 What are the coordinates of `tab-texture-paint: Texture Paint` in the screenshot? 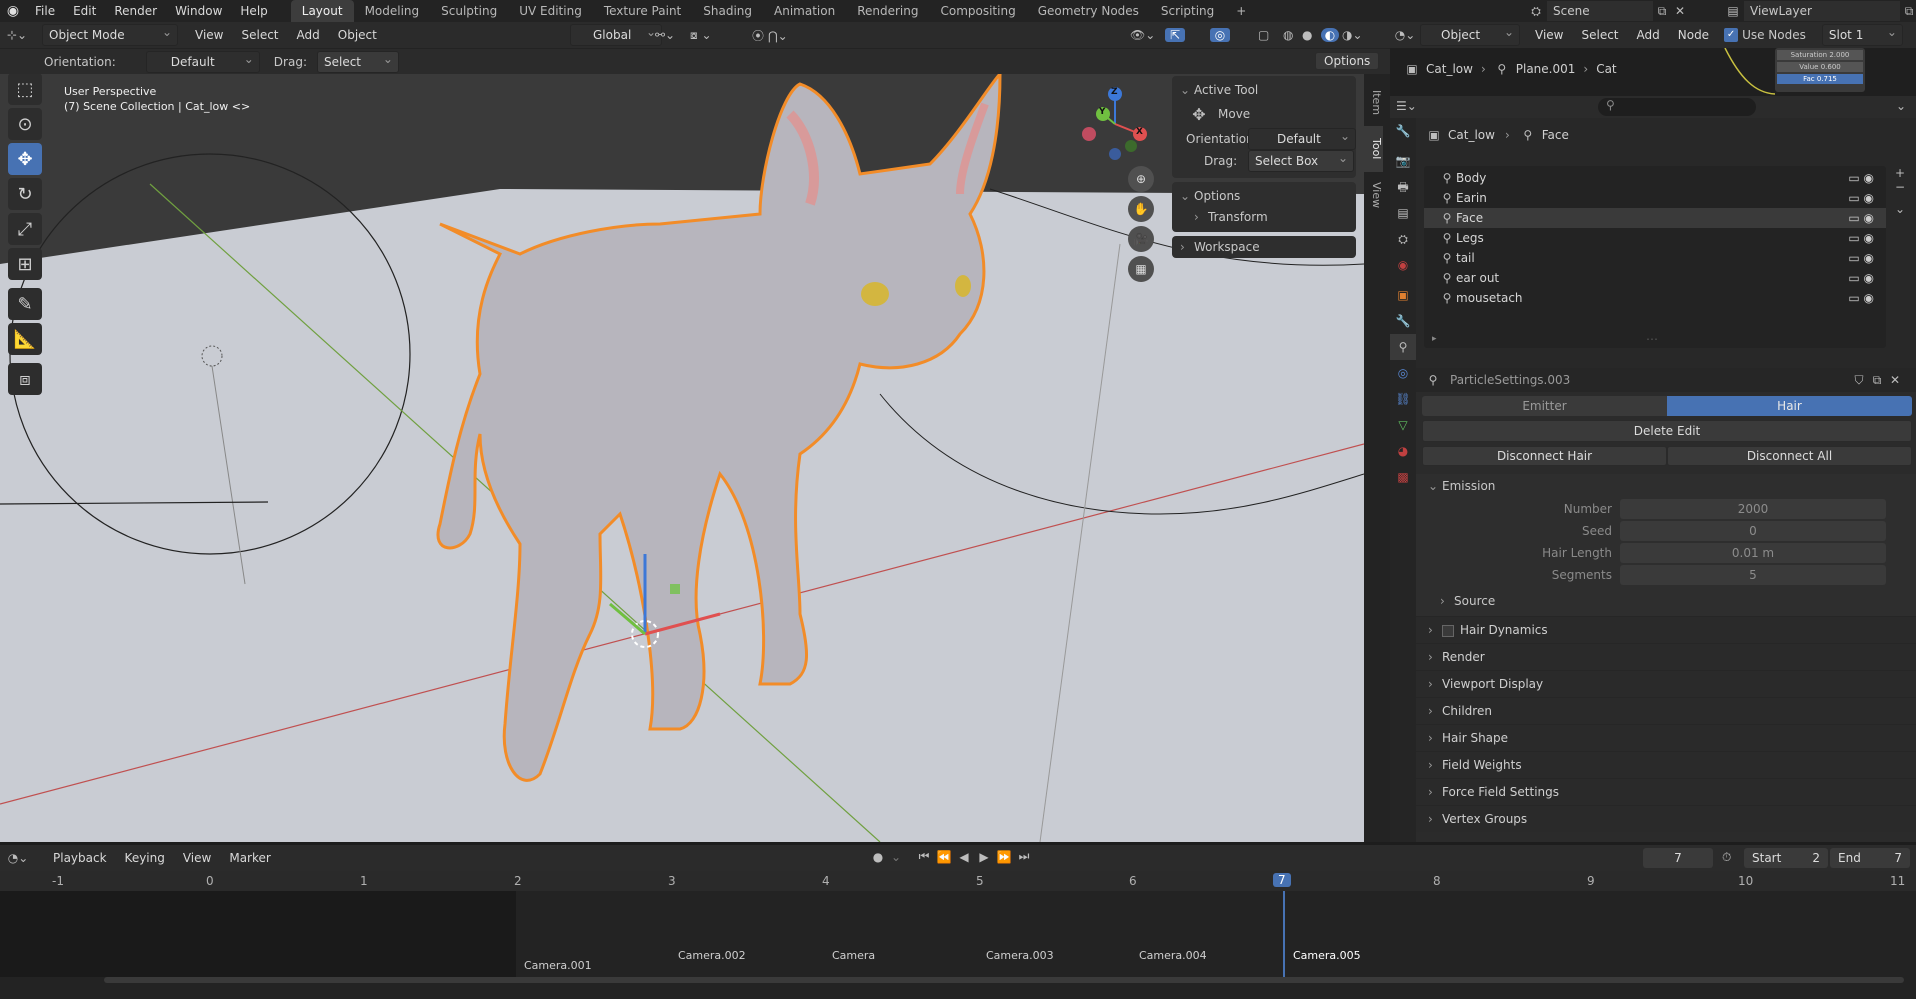 It's located at (642, 11).